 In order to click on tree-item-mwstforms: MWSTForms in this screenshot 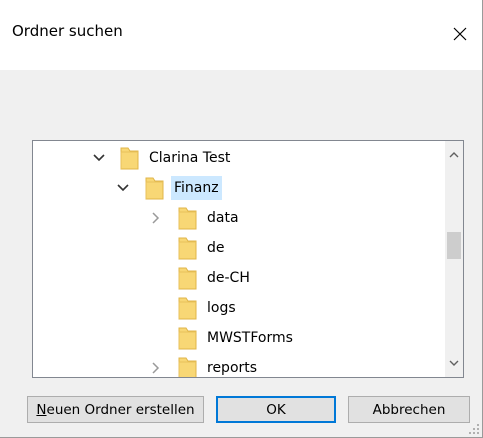, I will do `click(238, 338)`.